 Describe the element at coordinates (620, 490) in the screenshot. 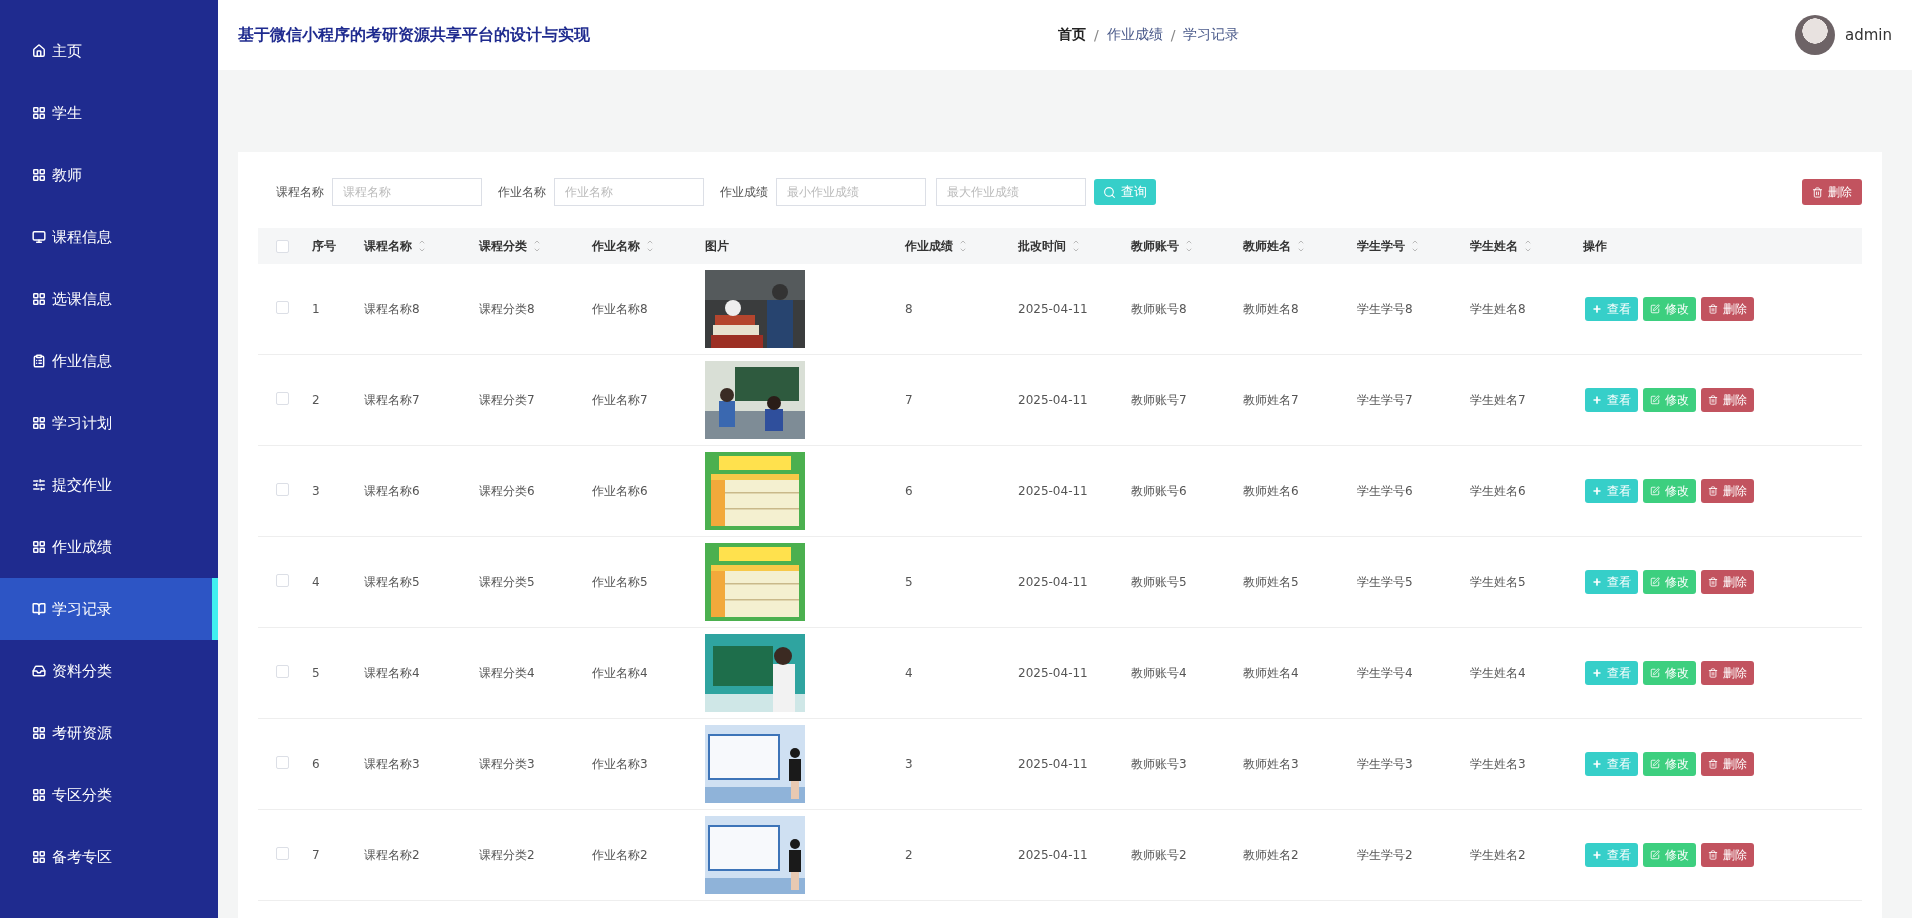

I see `table-cell: 作业名称6` at that location.